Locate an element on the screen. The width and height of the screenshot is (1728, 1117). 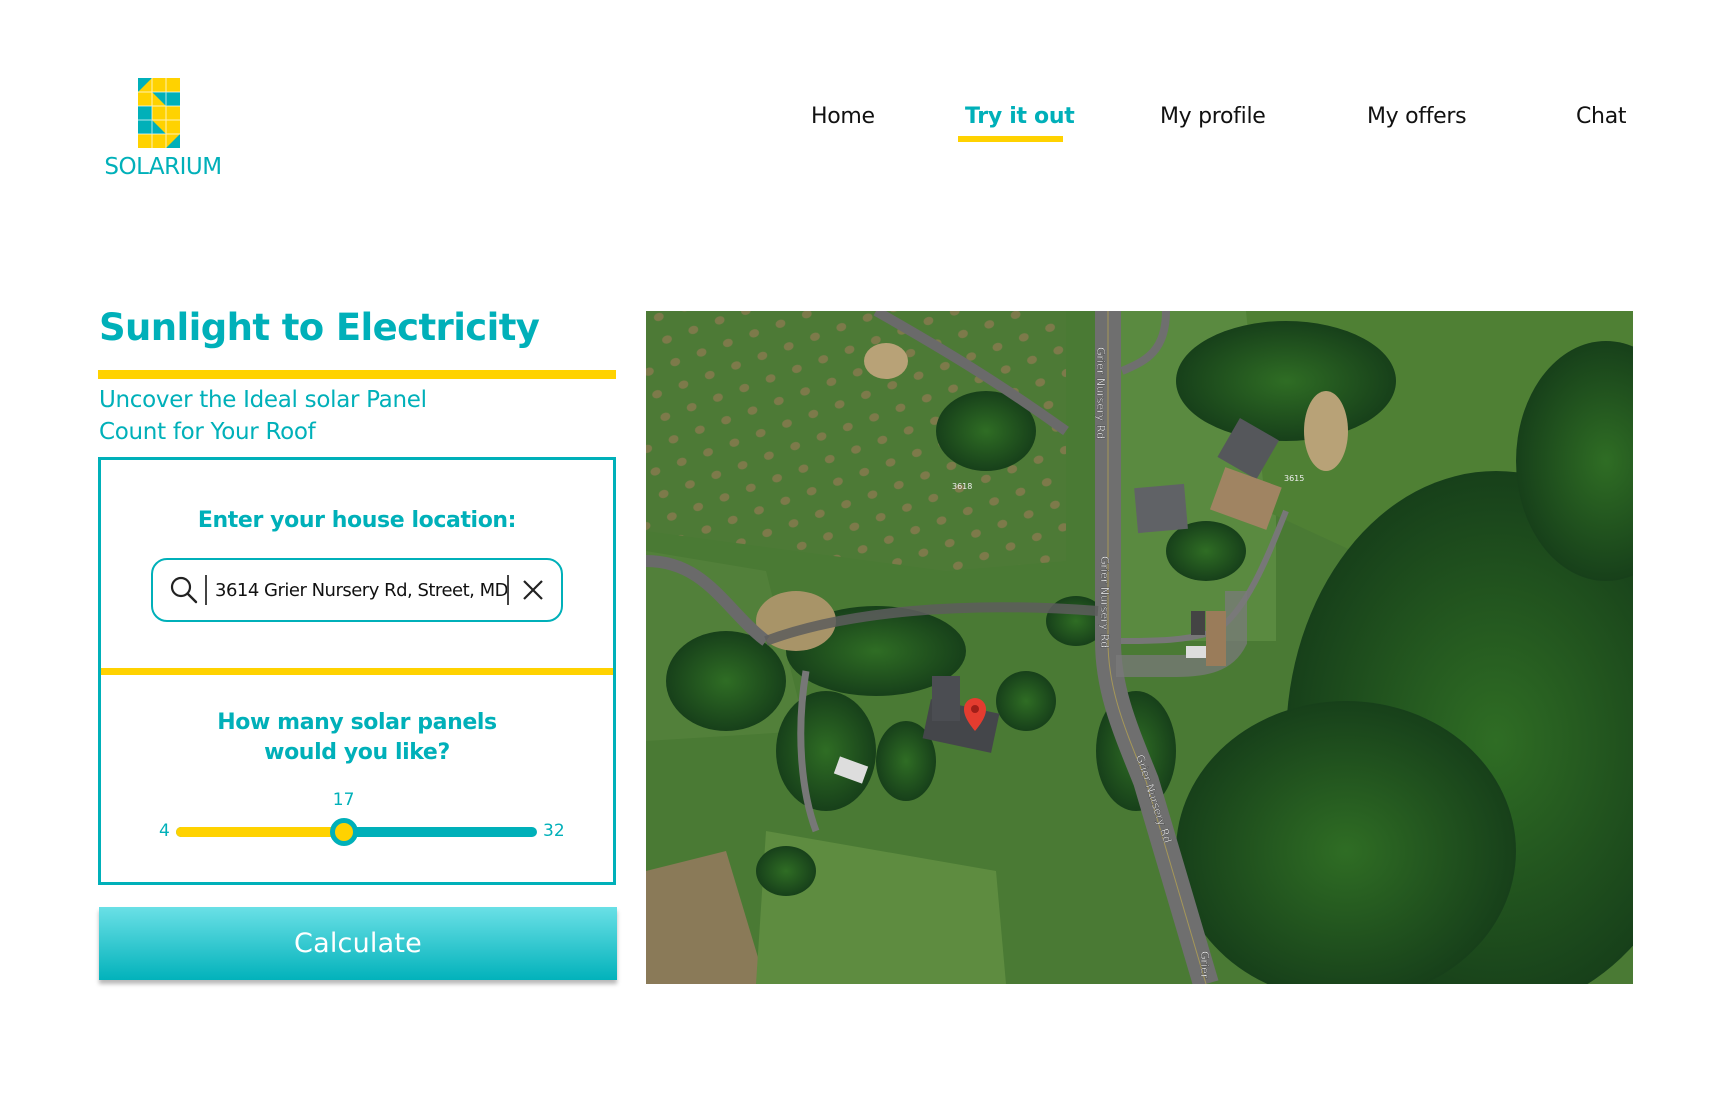
slider-current-value: 17 is located at coordinates (343, 800).